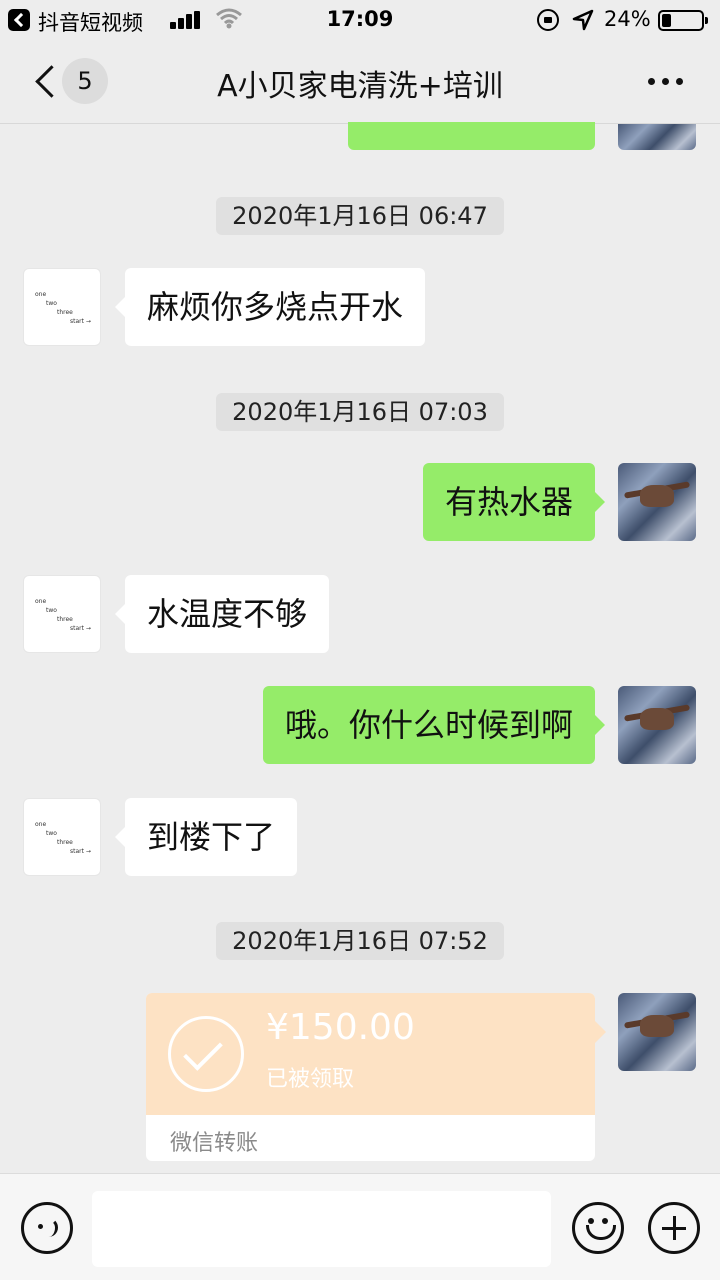  Describe the element at coordinates (683, 20) in the screenshot. I see `battery-icon` at that location.